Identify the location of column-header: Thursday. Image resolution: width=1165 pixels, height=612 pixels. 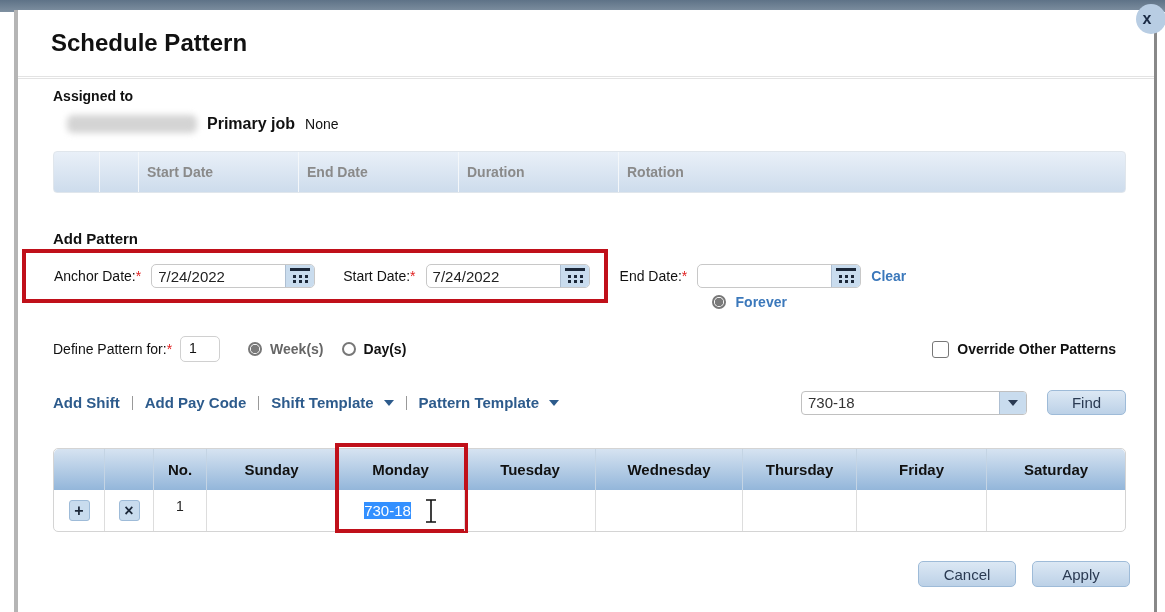
(799, 469).